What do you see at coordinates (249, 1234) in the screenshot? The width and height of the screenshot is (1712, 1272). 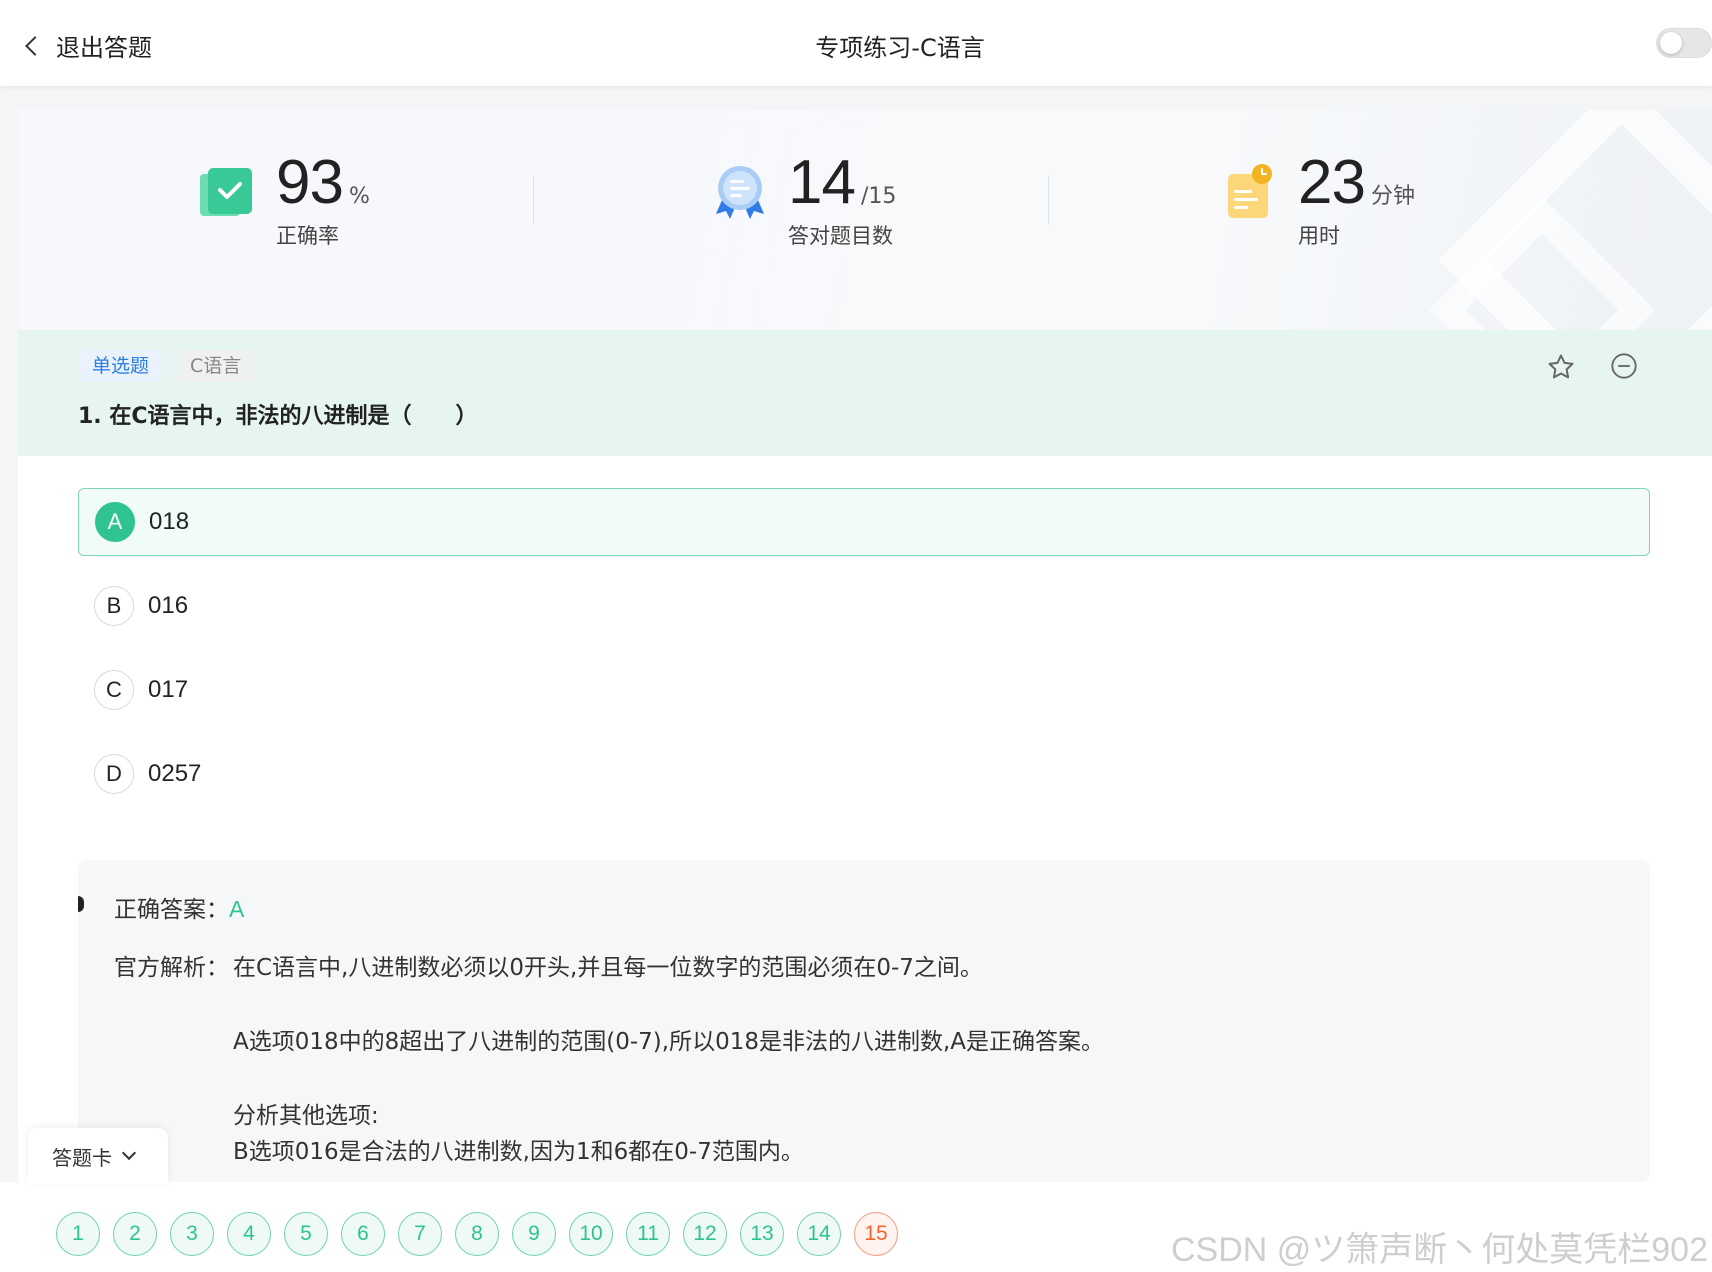 I see `question-number-button: 4` at bounding box center [249, 1234].